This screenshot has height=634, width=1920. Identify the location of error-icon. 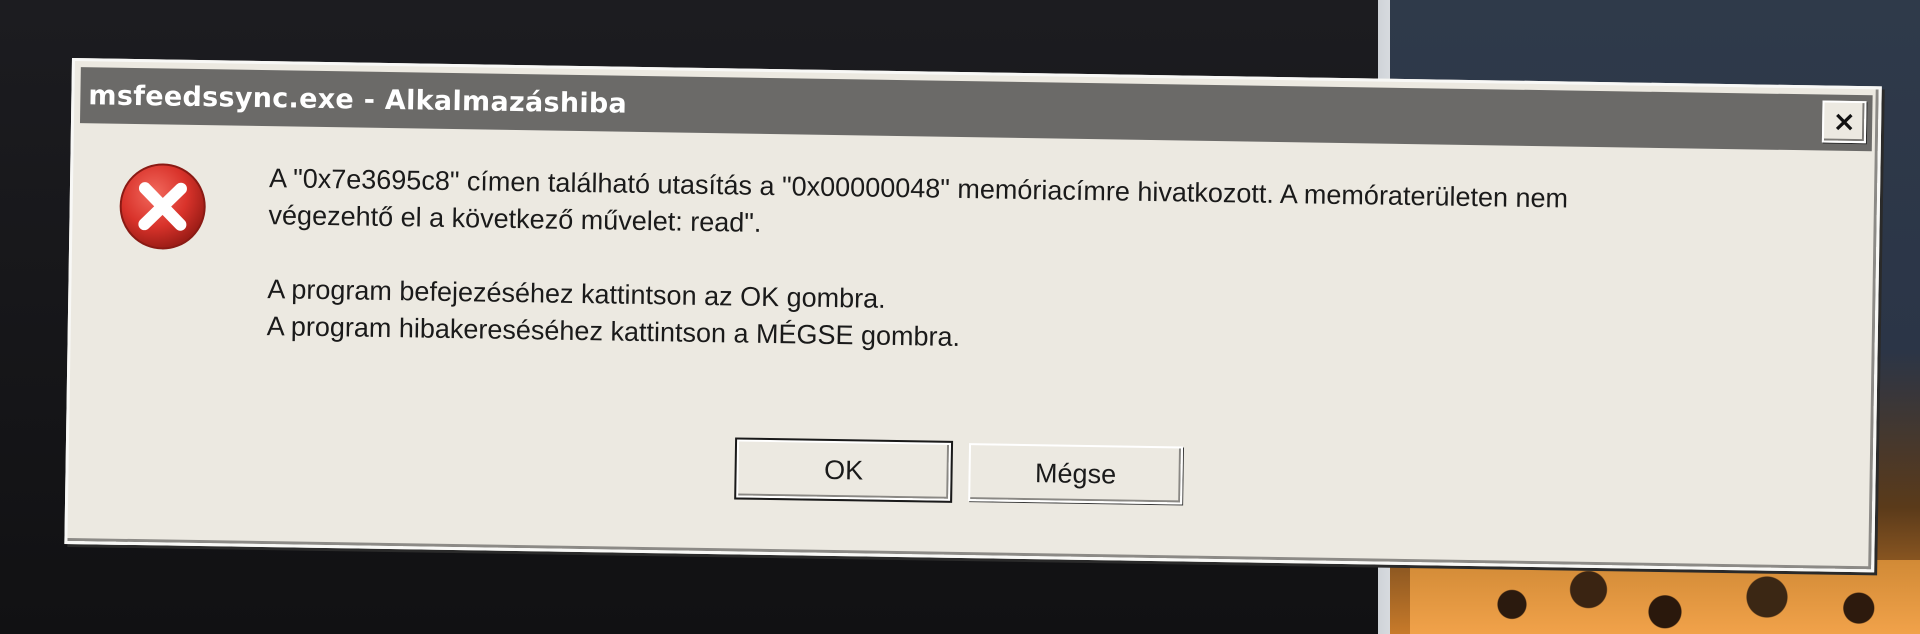
(162, 206).